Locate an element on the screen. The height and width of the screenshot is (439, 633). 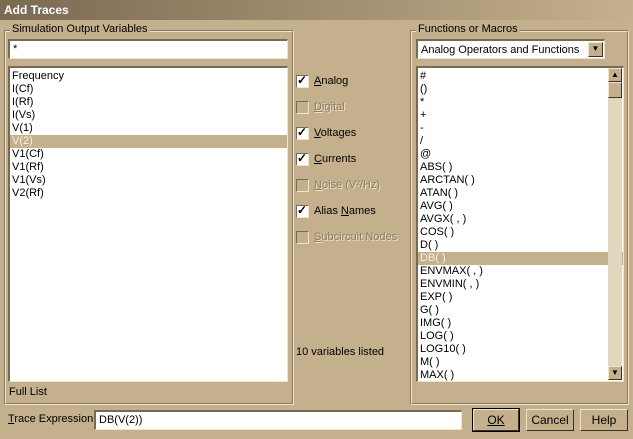
functions-scrollbar: ▲ ▼ is located at coordinates (615, 224).